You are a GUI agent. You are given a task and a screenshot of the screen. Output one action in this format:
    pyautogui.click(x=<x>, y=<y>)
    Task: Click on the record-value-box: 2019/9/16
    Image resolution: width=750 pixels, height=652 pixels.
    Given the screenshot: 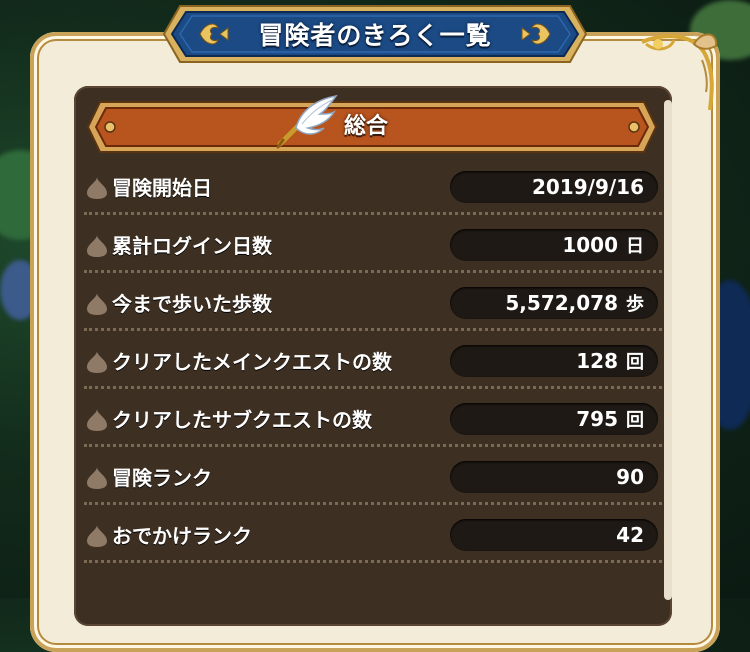 What is the action you would take?
    pyautogui.click(x=554, y=187)
    